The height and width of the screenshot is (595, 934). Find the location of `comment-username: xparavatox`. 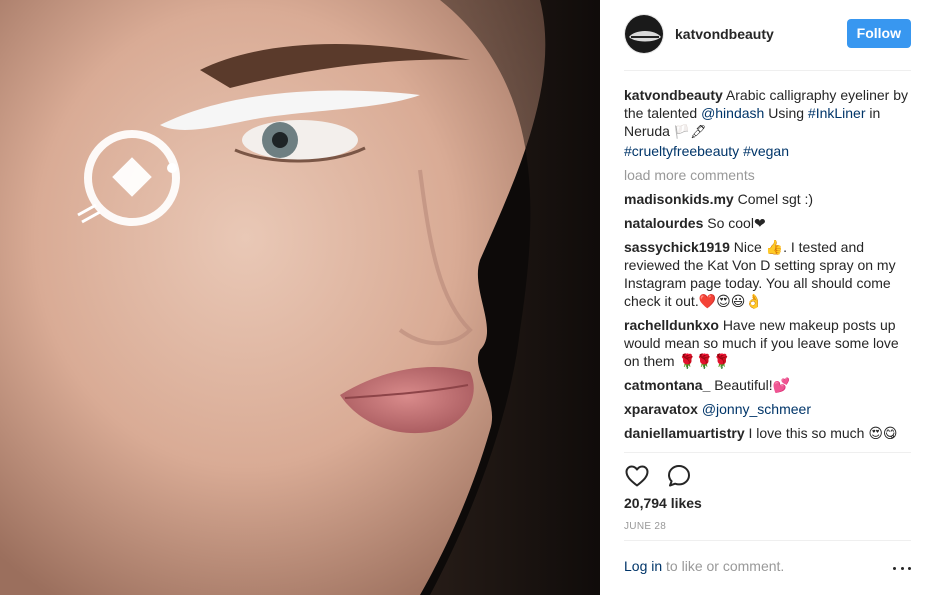

comment-username: xparavatox is located at coordinates (661, 409).